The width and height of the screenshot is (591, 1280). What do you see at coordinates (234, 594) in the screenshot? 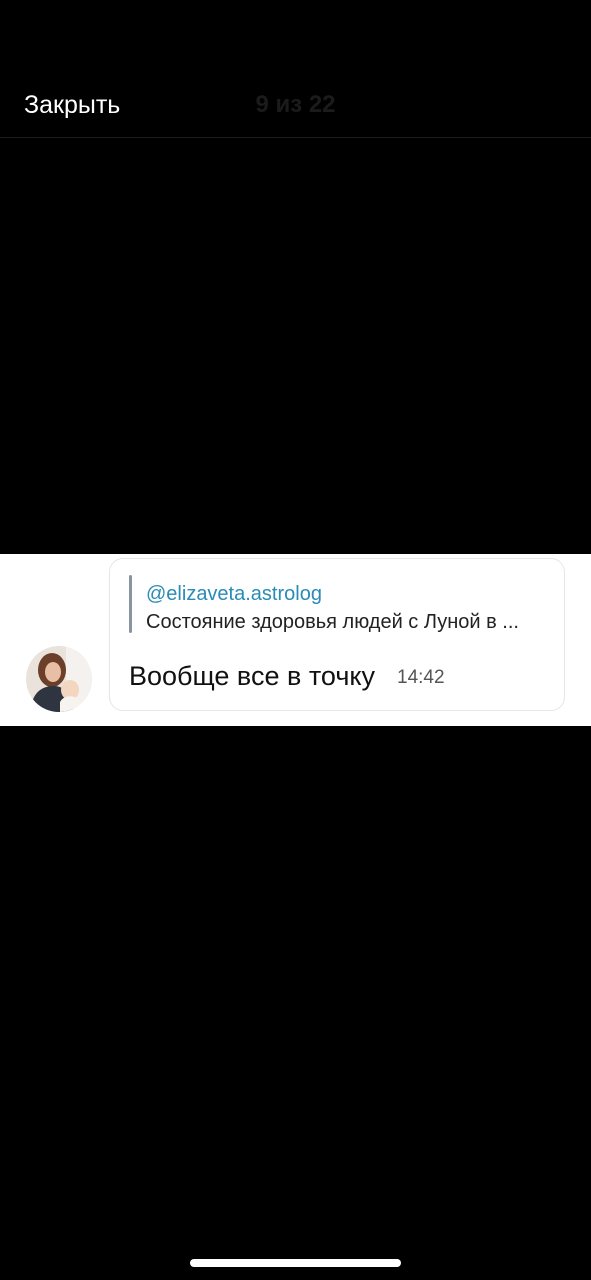
I see `reply-author: @elizaveta.astrolog` at bounding box center [234, 594].